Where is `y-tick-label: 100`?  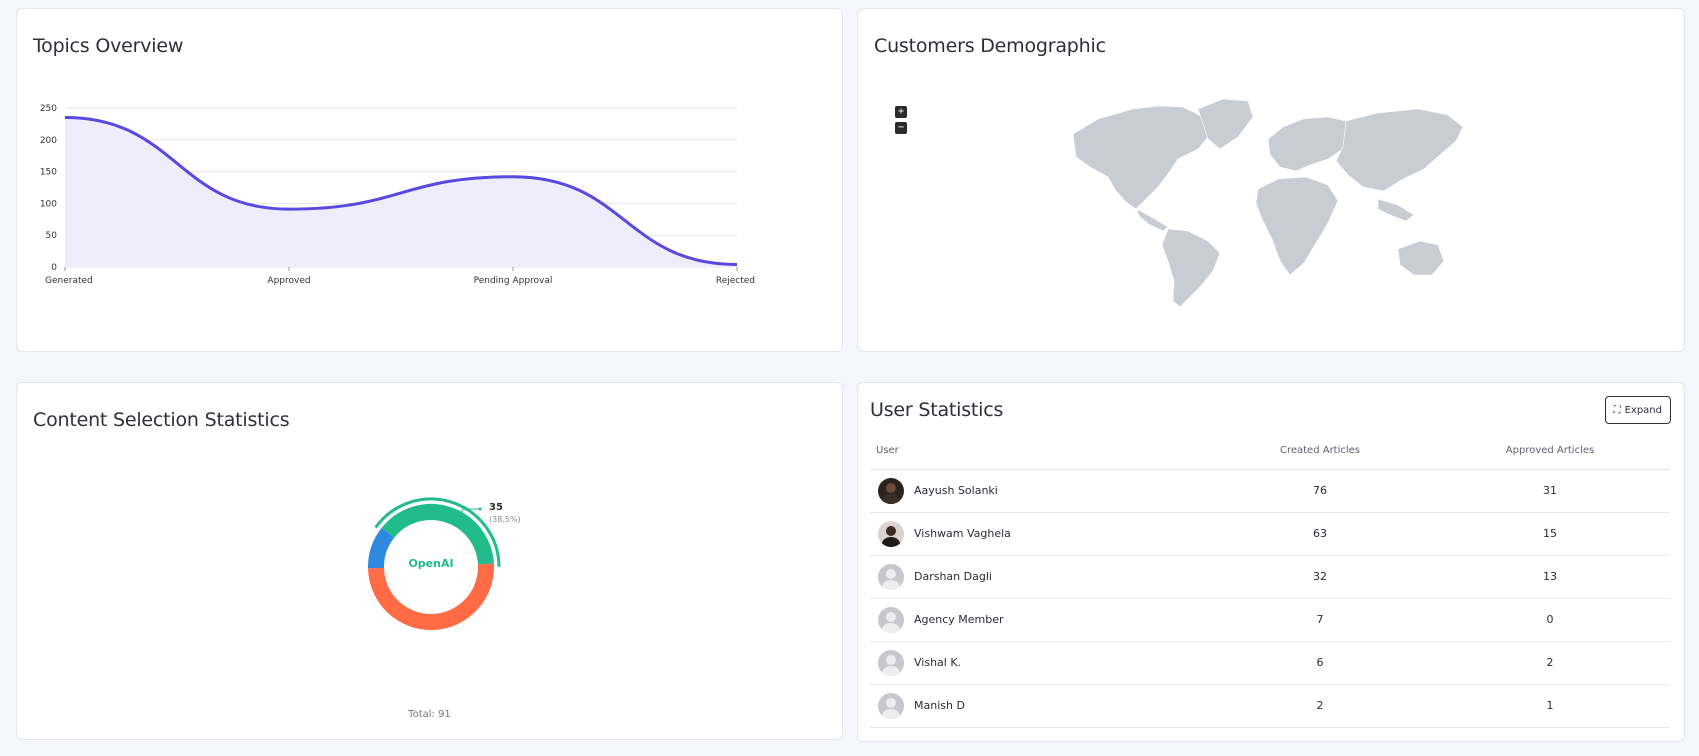
y-tick-label: 100 is located at coordinates (48, 204).